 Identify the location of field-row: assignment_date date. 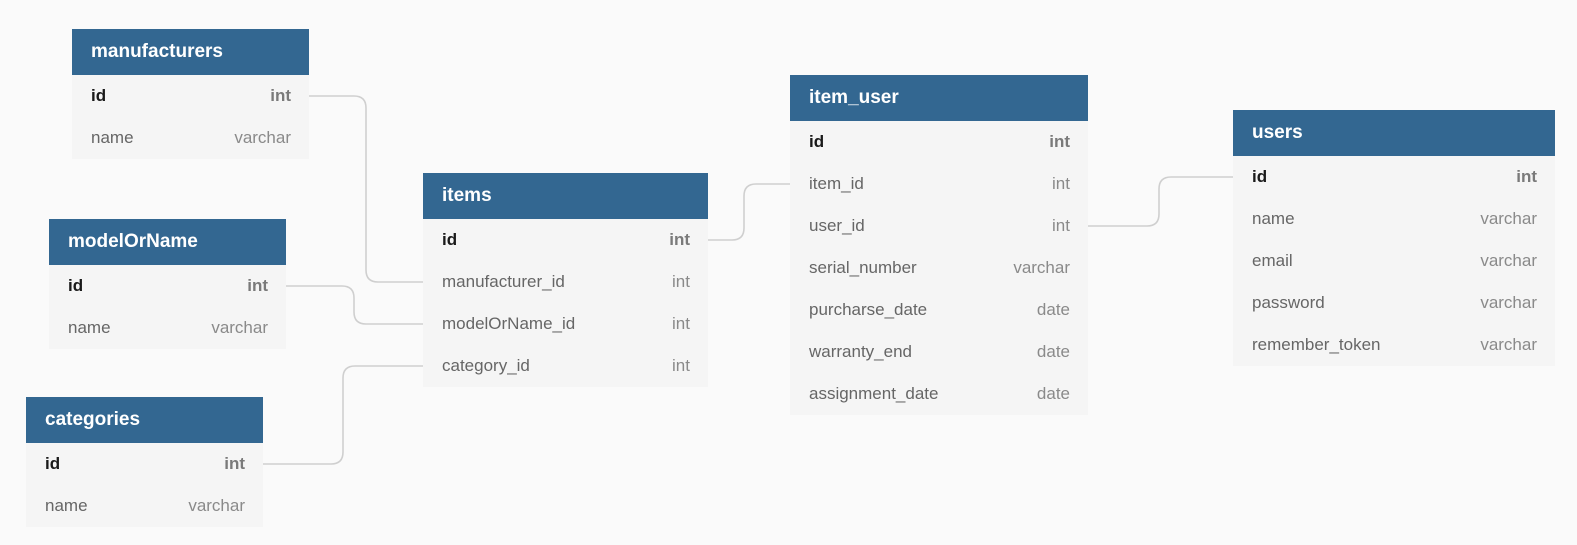
(939, 394).